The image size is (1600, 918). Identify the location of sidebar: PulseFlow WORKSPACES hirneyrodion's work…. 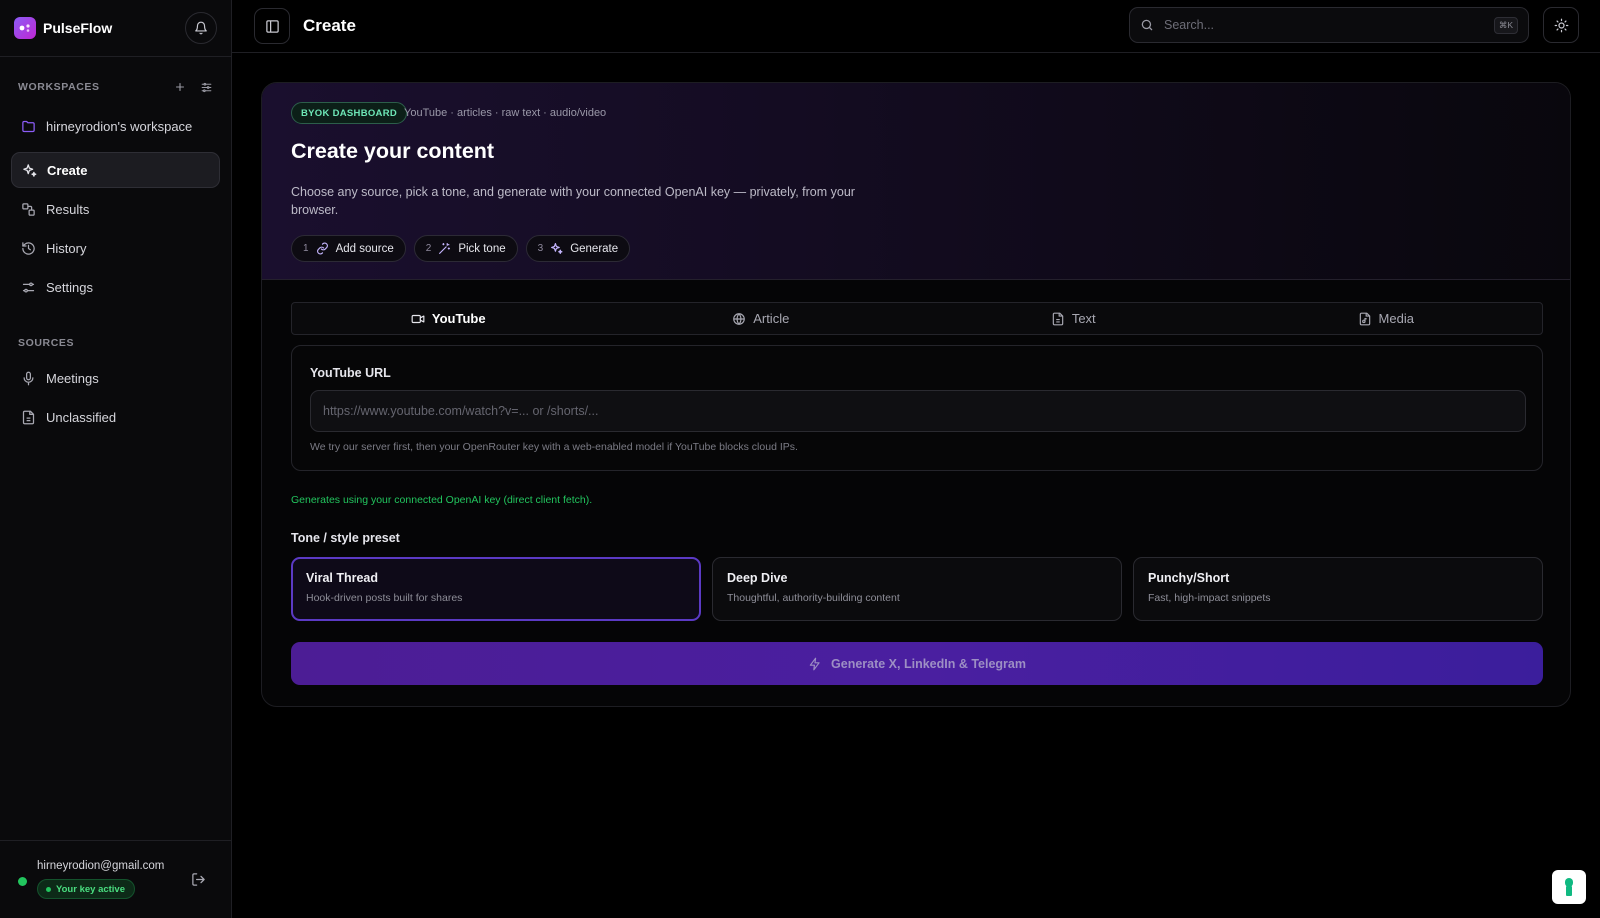
(116, 459).